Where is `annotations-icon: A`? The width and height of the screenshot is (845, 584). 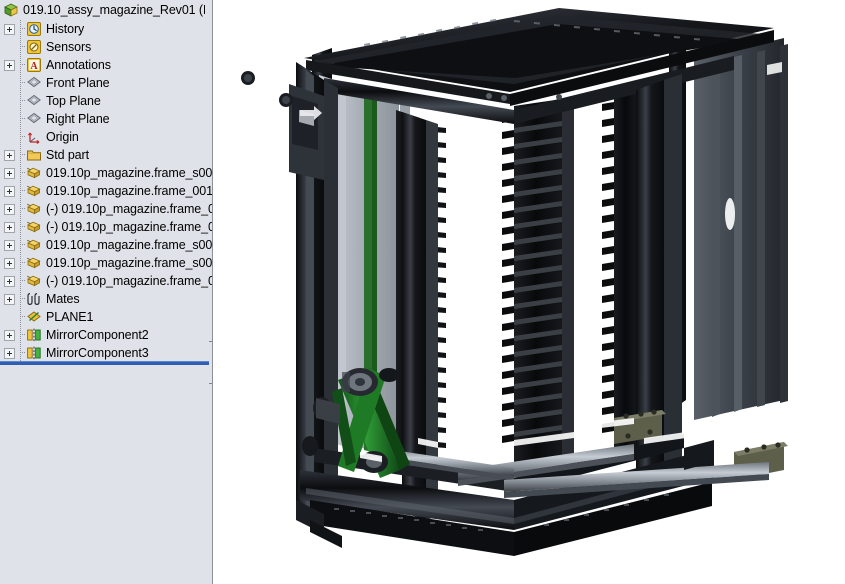
annotations-icon: A is located at coordinates (34, 65).